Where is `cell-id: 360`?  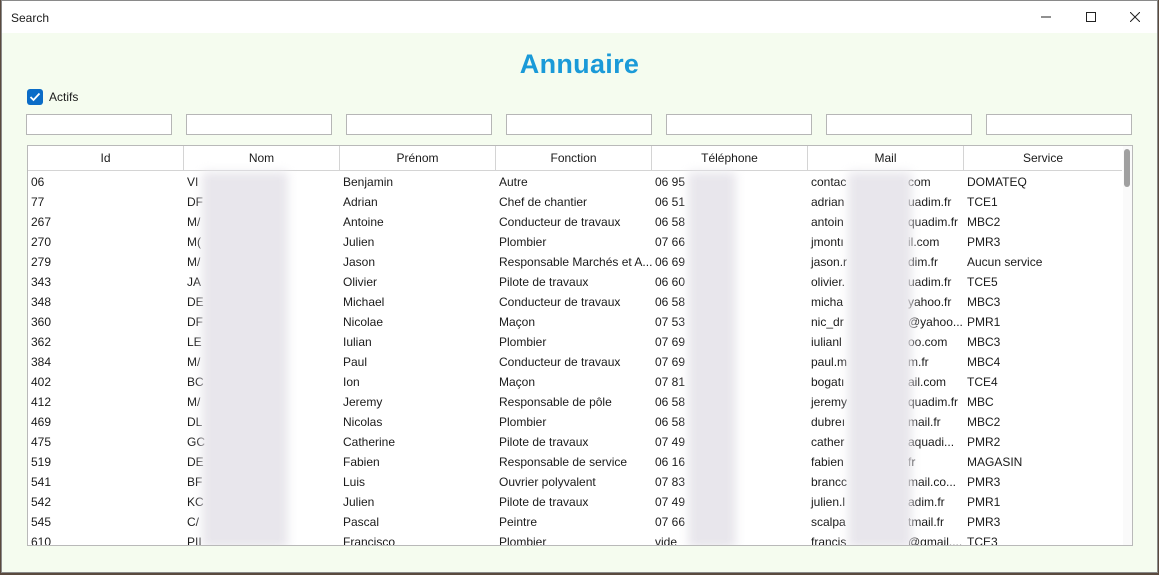 cell-id: 360 is located at coordinates (41, 322).